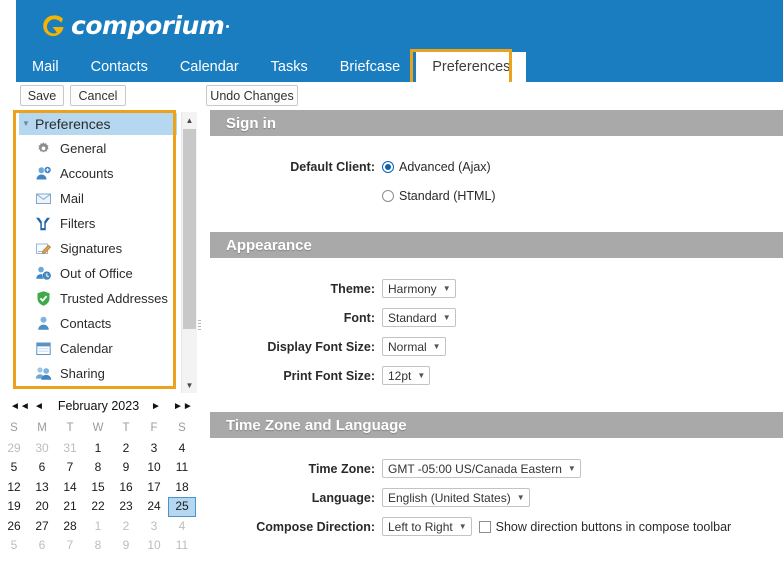  Describe the element at coordinates (14, 449) in the screenshot. I see `mini-calendar-day: 29` at that location.